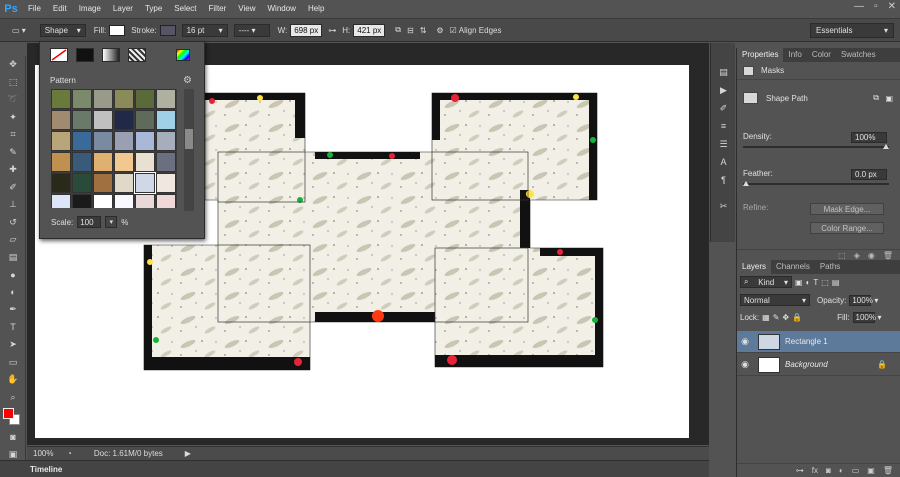 The height and width of the screenshot is (477, 900). What do you see at coordinates (48, 453) in the screenshot?
I see `zoom-level: 100%` at bounding box center [48, 453].